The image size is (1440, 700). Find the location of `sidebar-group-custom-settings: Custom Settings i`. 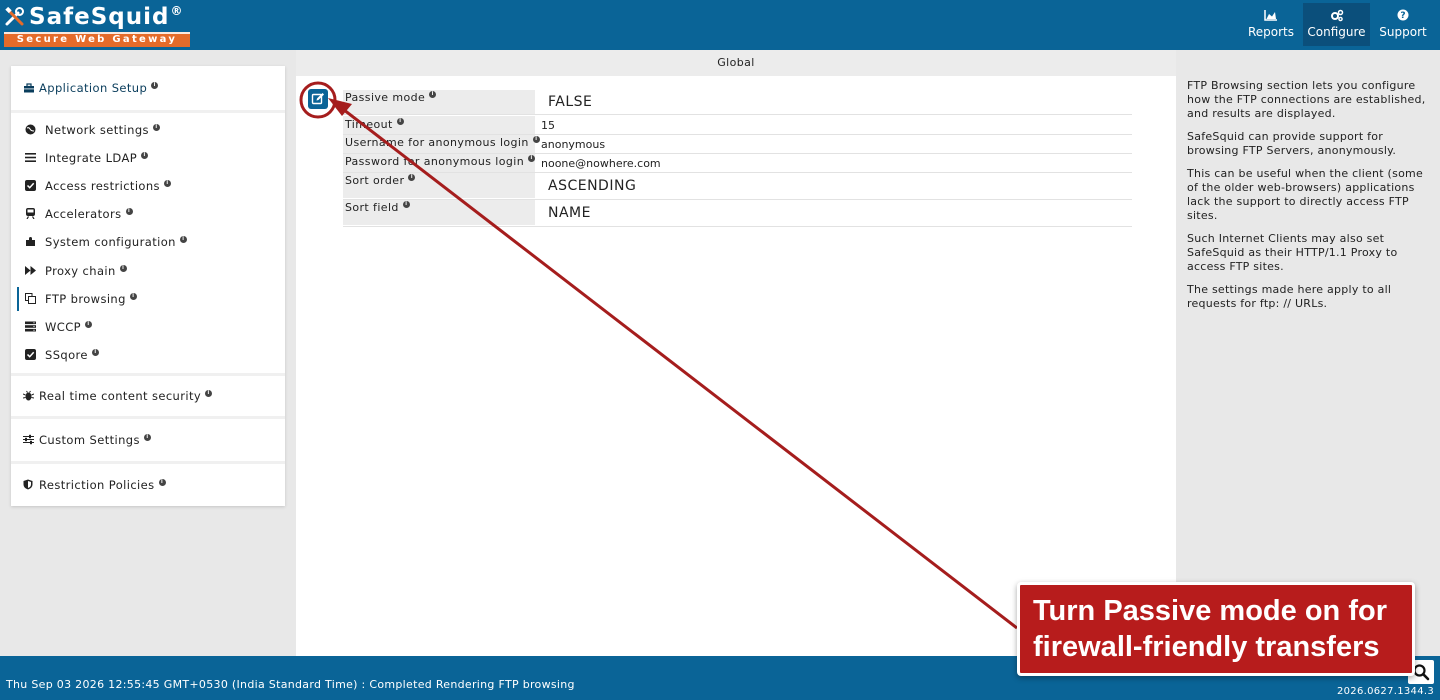

sidebar-group-custom-settings: Custom Settings i is located at coordinates (148, 440).